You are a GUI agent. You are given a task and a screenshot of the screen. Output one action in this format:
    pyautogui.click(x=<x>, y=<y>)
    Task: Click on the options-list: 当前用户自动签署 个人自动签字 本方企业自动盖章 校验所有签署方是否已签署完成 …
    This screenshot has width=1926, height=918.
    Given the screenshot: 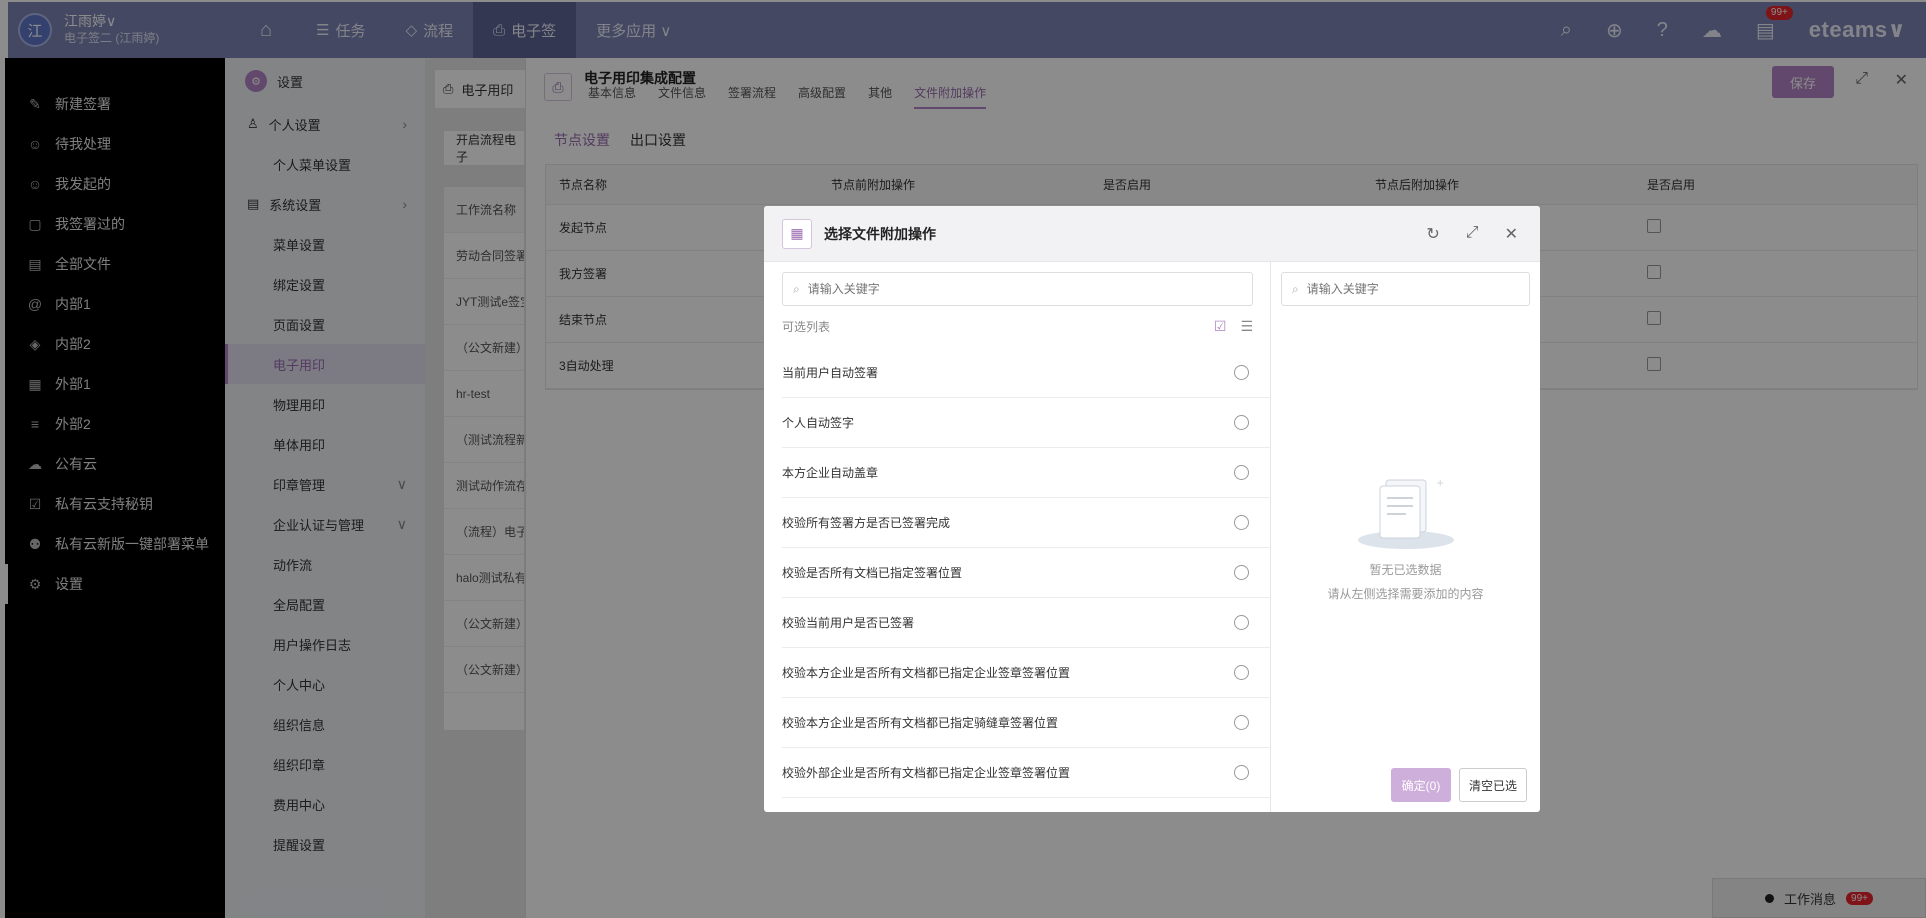 What is the action you would take?
    pyautogui.click(x=1026, y=573)
    